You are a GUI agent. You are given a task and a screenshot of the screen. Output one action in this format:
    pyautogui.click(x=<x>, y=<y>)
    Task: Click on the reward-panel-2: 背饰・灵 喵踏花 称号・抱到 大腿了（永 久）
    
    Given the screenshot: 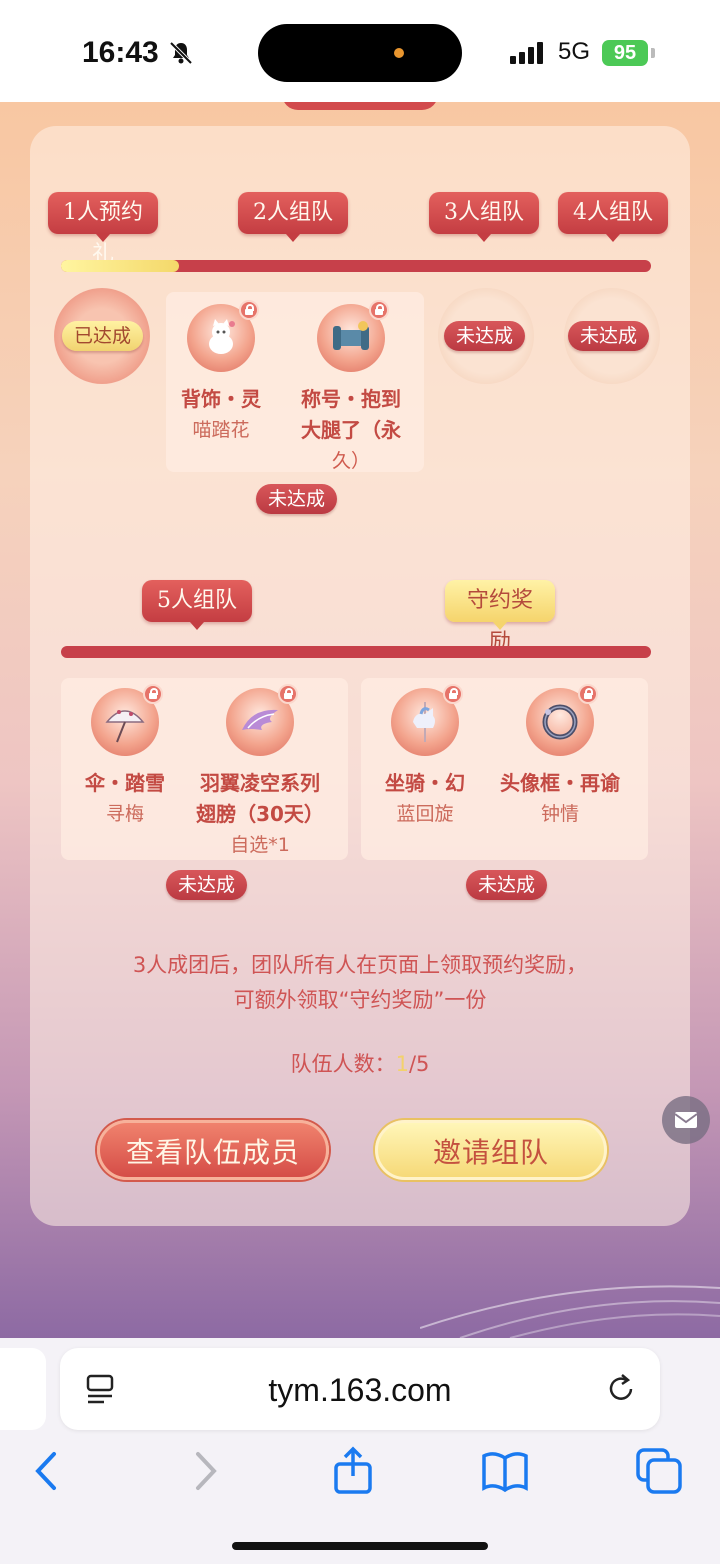 What is the action you would take?
    pyautogui.click(x=295, y=382)
    